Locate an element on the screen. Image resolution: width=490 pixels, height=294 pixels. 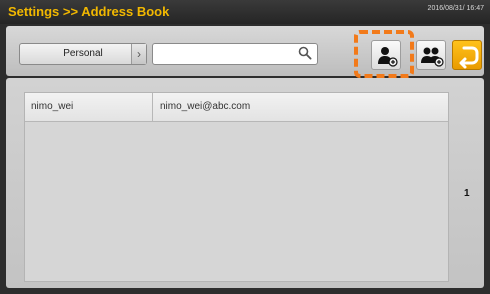
contact-email: nimo_wei@abc.com is located at coordinates (205, 106).